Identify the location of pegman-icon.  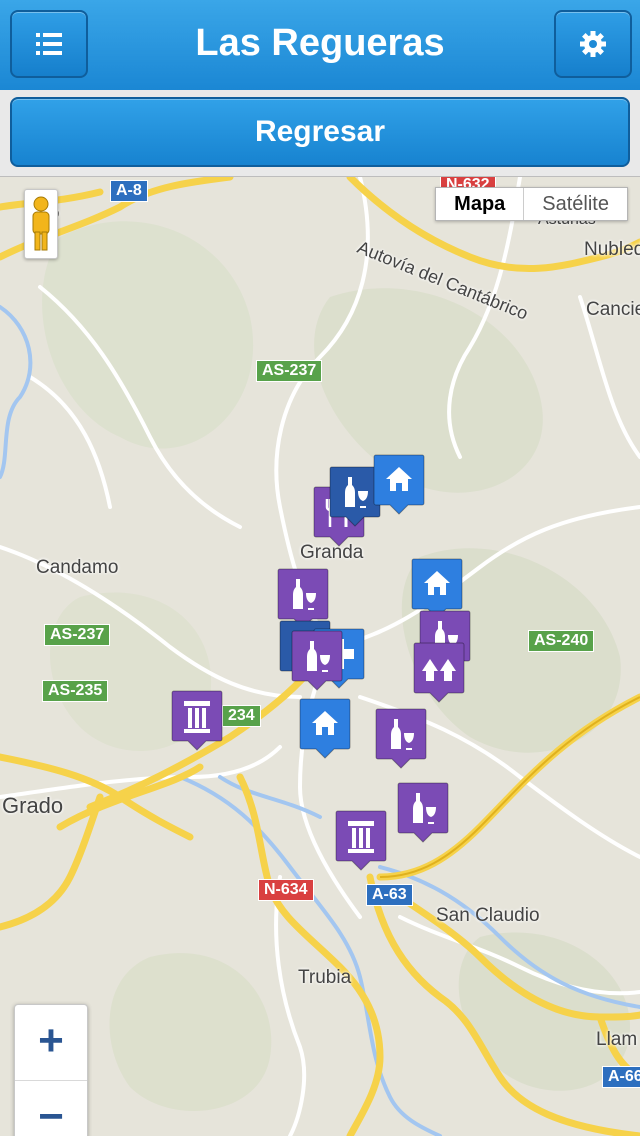
(41, 223).